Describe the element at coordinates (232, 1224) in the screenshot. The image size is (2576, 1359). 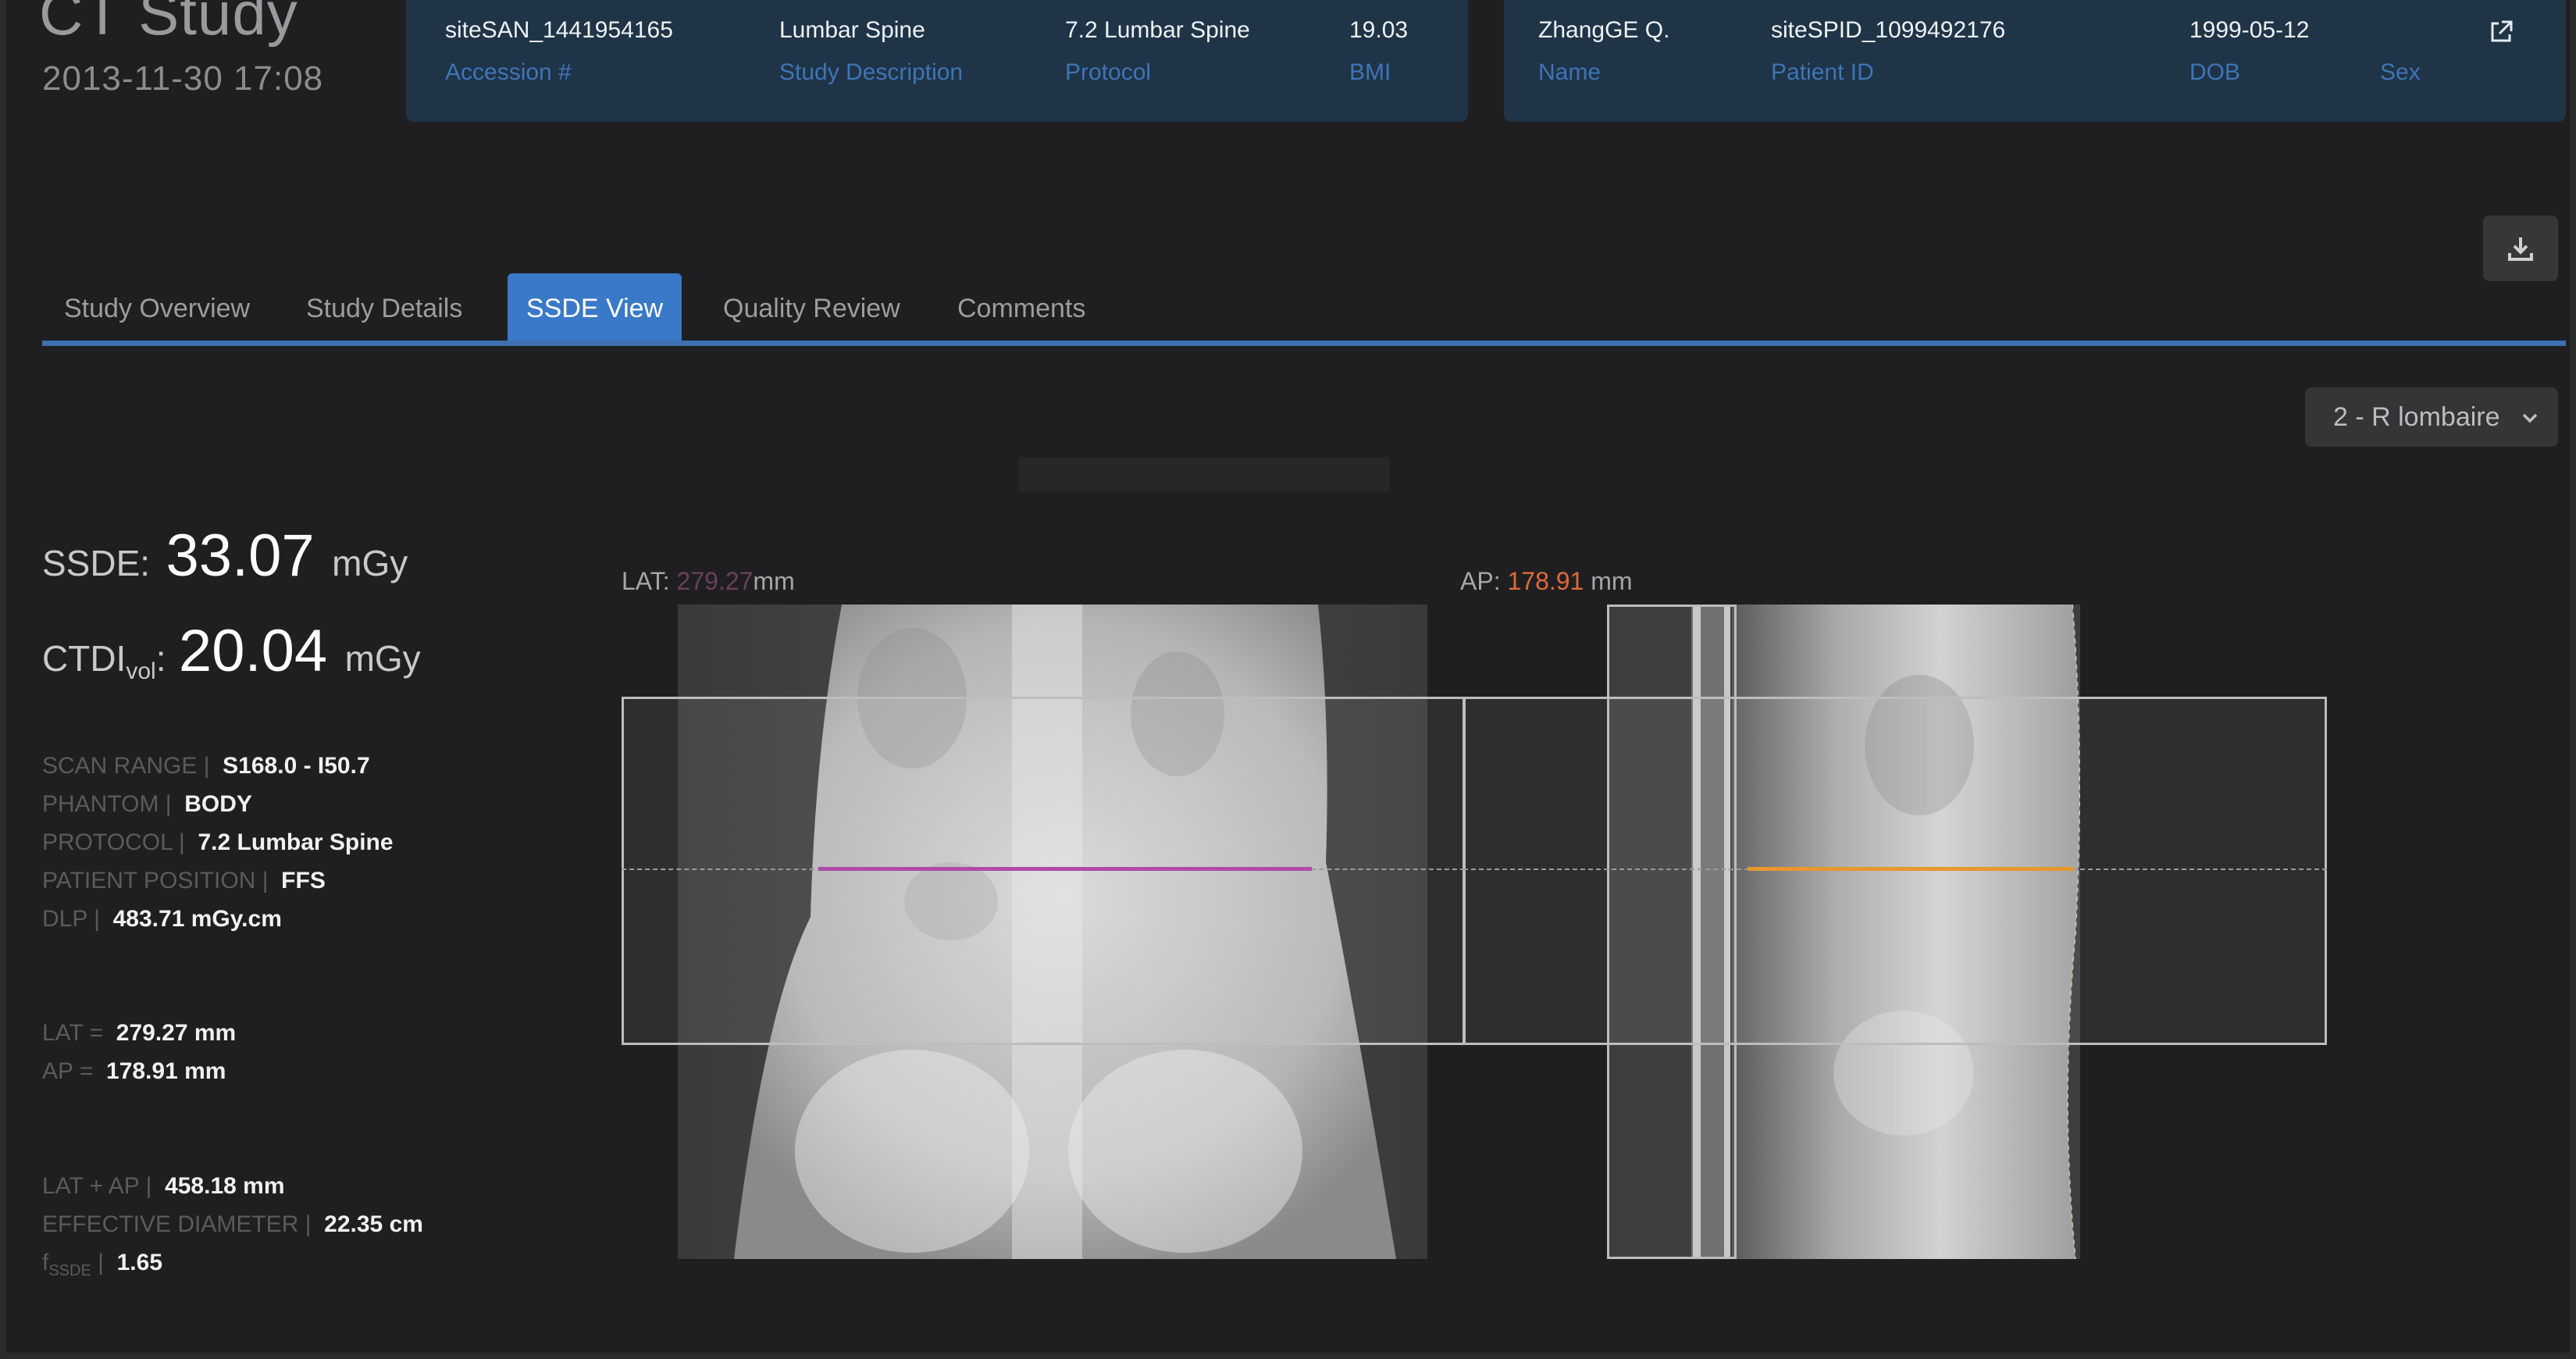
I see `effective-diameter-row: EFFECTIVE DIAMETER | 22.35 cm` at that location.